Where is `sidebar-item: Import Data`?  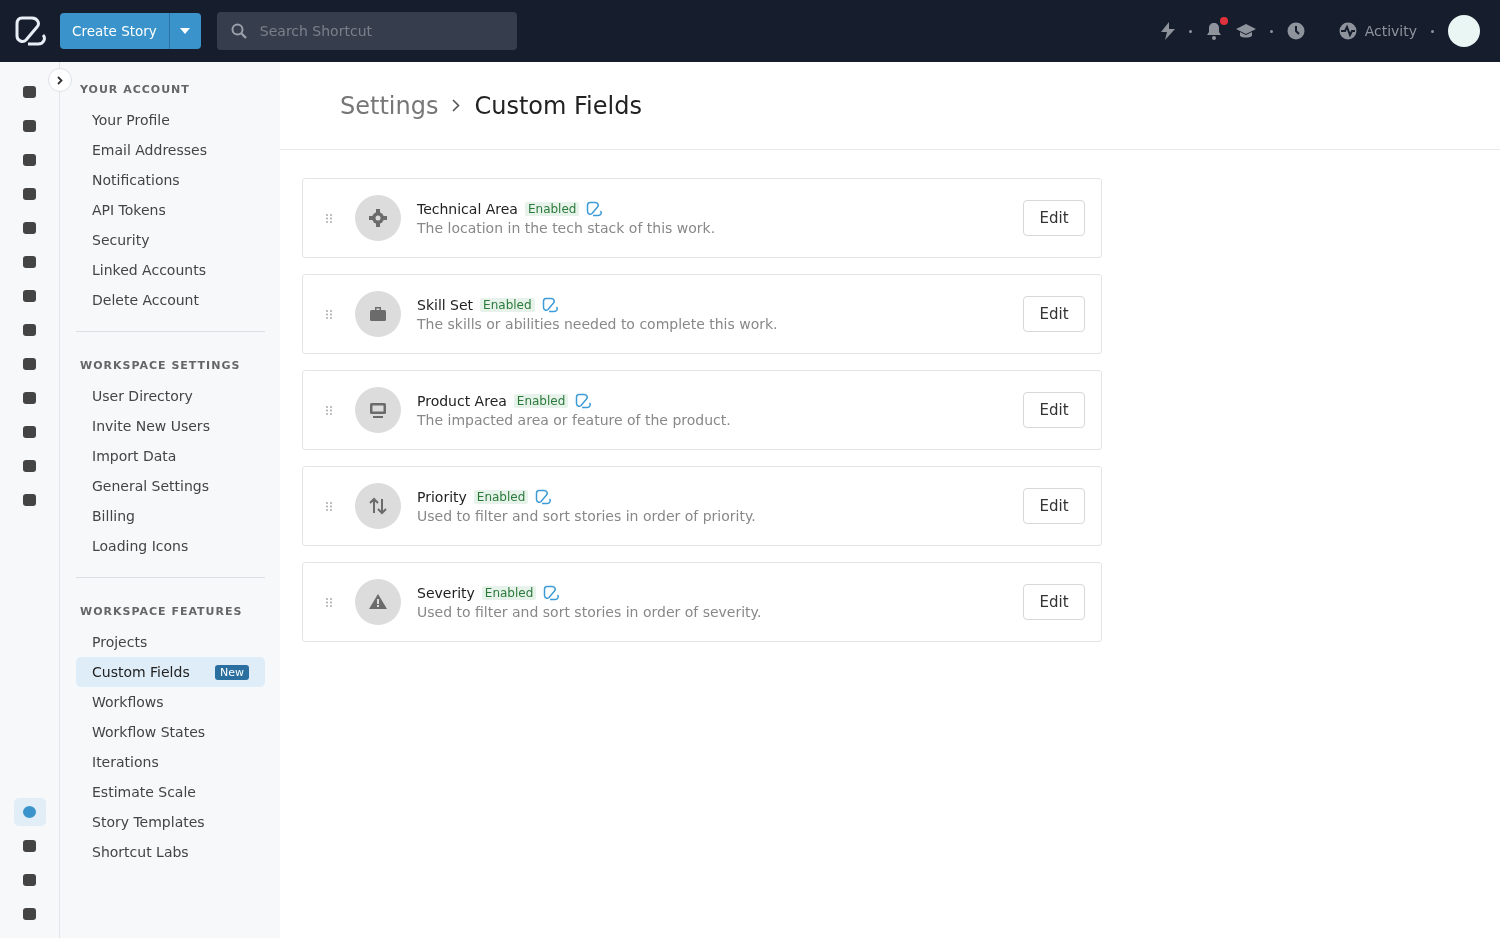
sidebar-item: Import Data is located at coordinates (170, 456).